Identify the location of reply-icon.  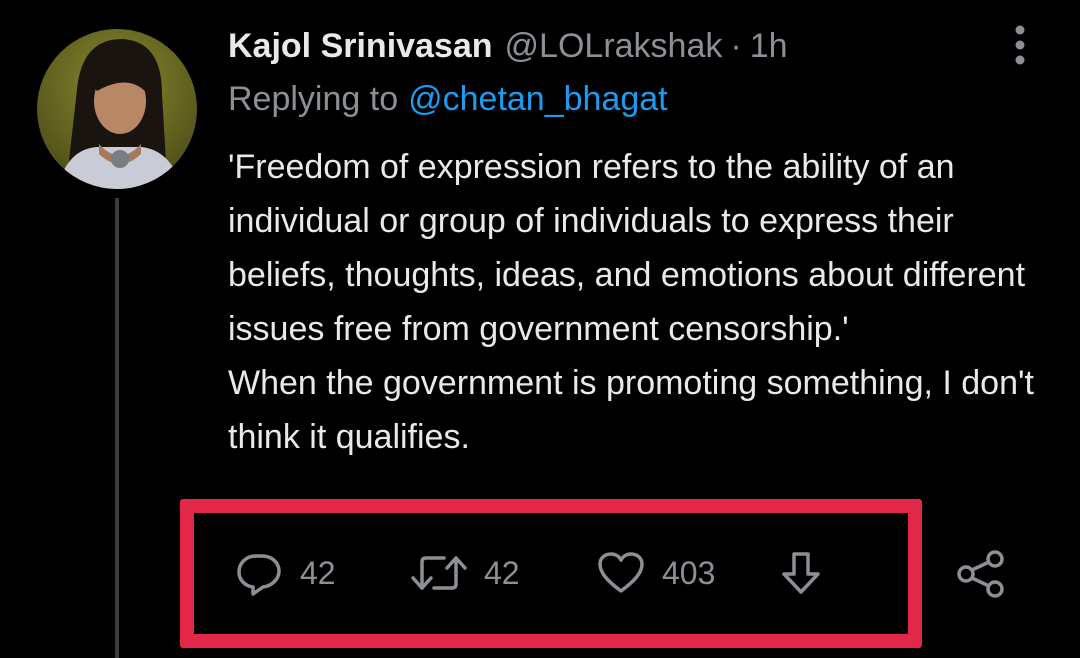
(259, 575).